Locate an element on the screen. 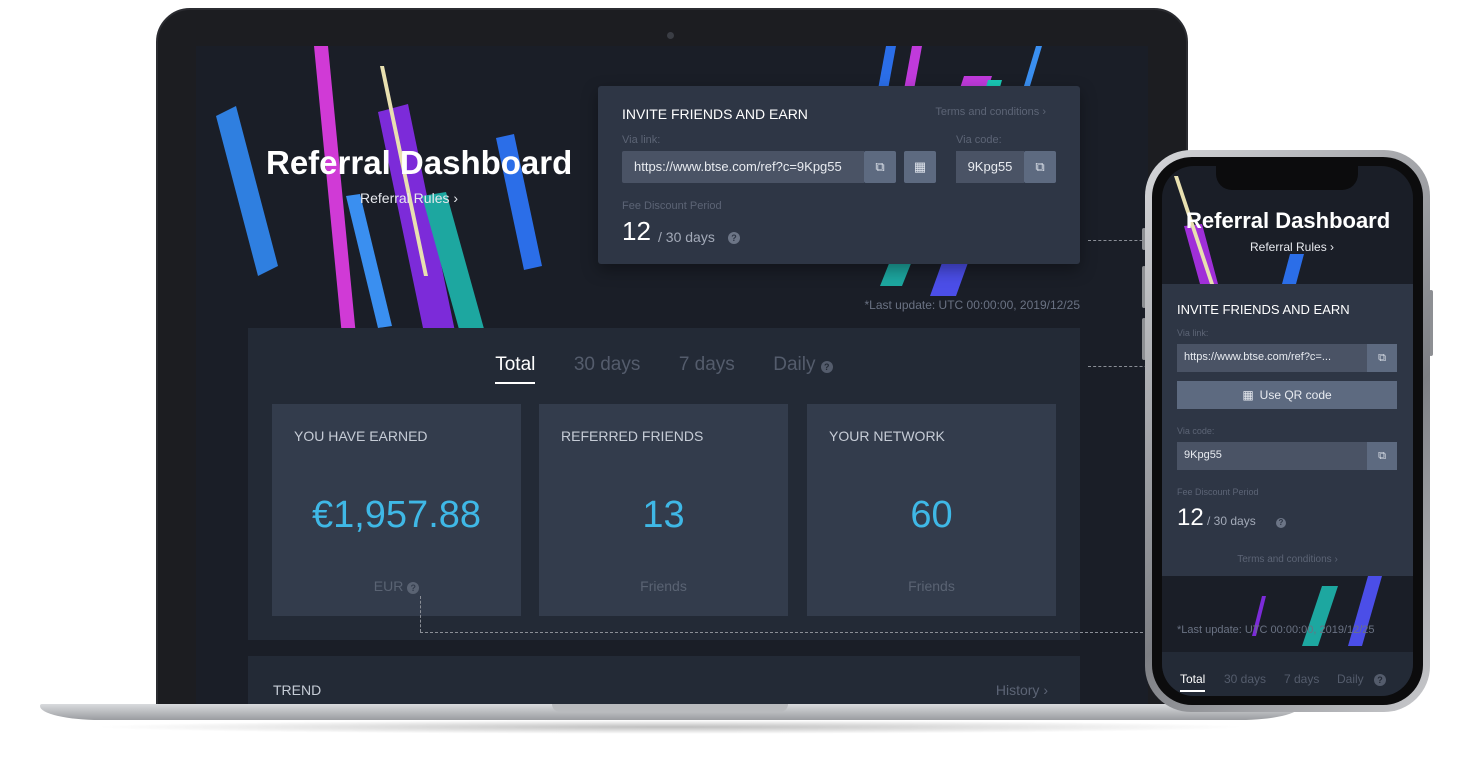  mobile-copy-link-button: ⧉ is located at coordinates (1382, 358).